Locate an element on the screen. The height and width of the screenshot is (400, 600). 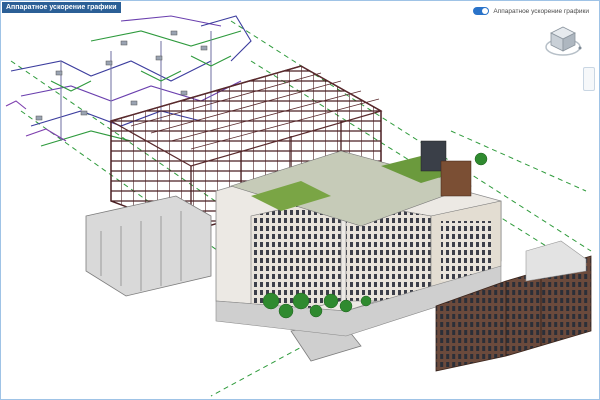
hardware-acceleration-title: Аппаратное ускорение графики is located at coordinates (61, 7).